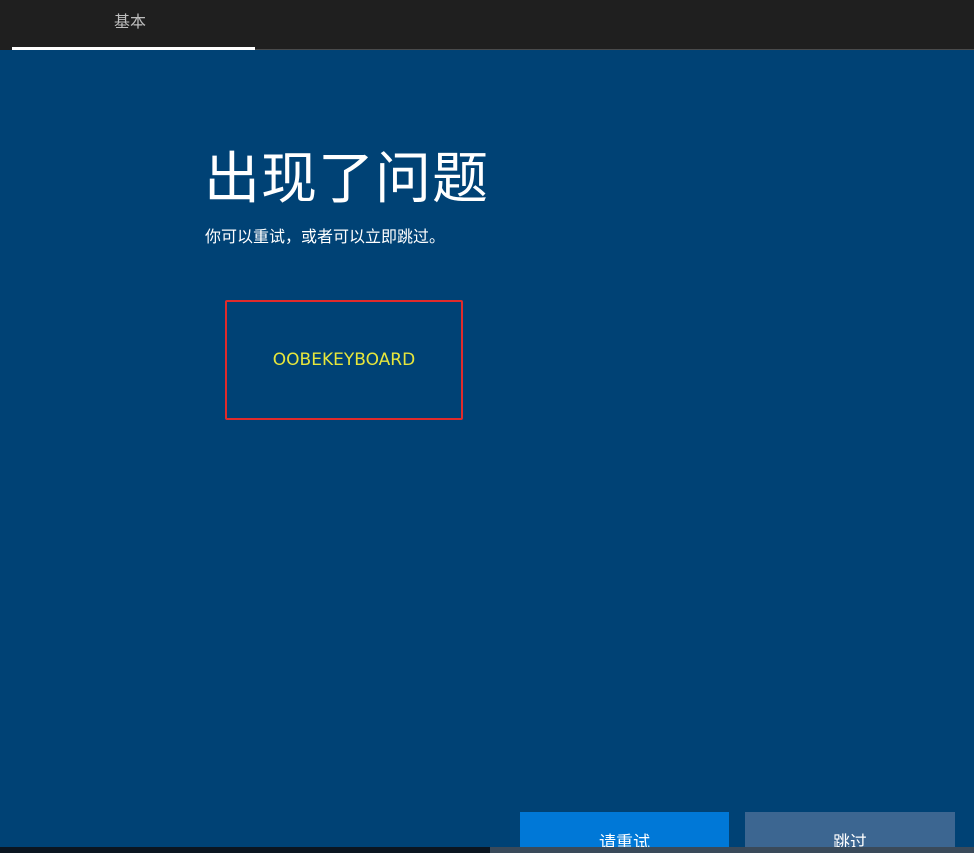  Describe the element at coordinates (130, 21) in the screenshot. I see `tab-basics-label: 基本` at that location.